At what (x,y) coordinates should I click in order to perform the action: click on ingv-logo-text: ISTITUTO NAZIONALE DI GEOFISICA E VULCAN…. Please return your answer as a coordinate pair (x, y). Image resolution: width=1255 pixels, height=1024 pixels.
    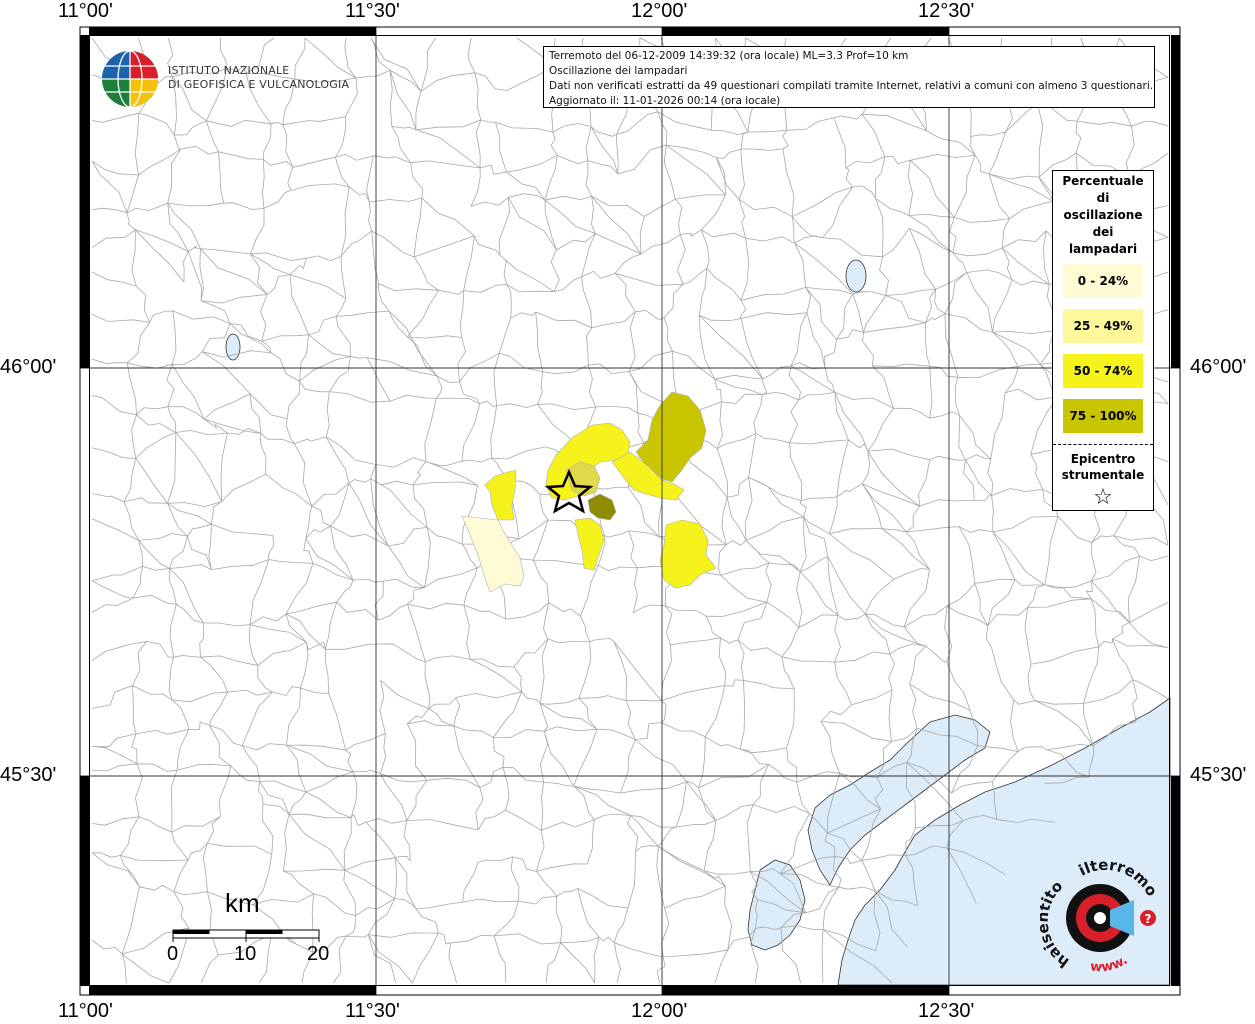
    Looking at the image, I should click on (259, 77).